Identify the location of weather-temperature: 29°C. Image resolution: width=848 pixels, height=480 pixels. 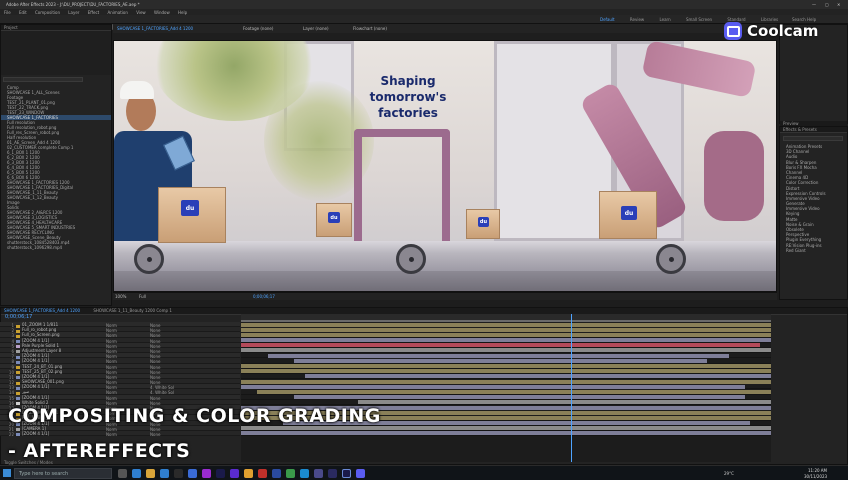
(729, 473).